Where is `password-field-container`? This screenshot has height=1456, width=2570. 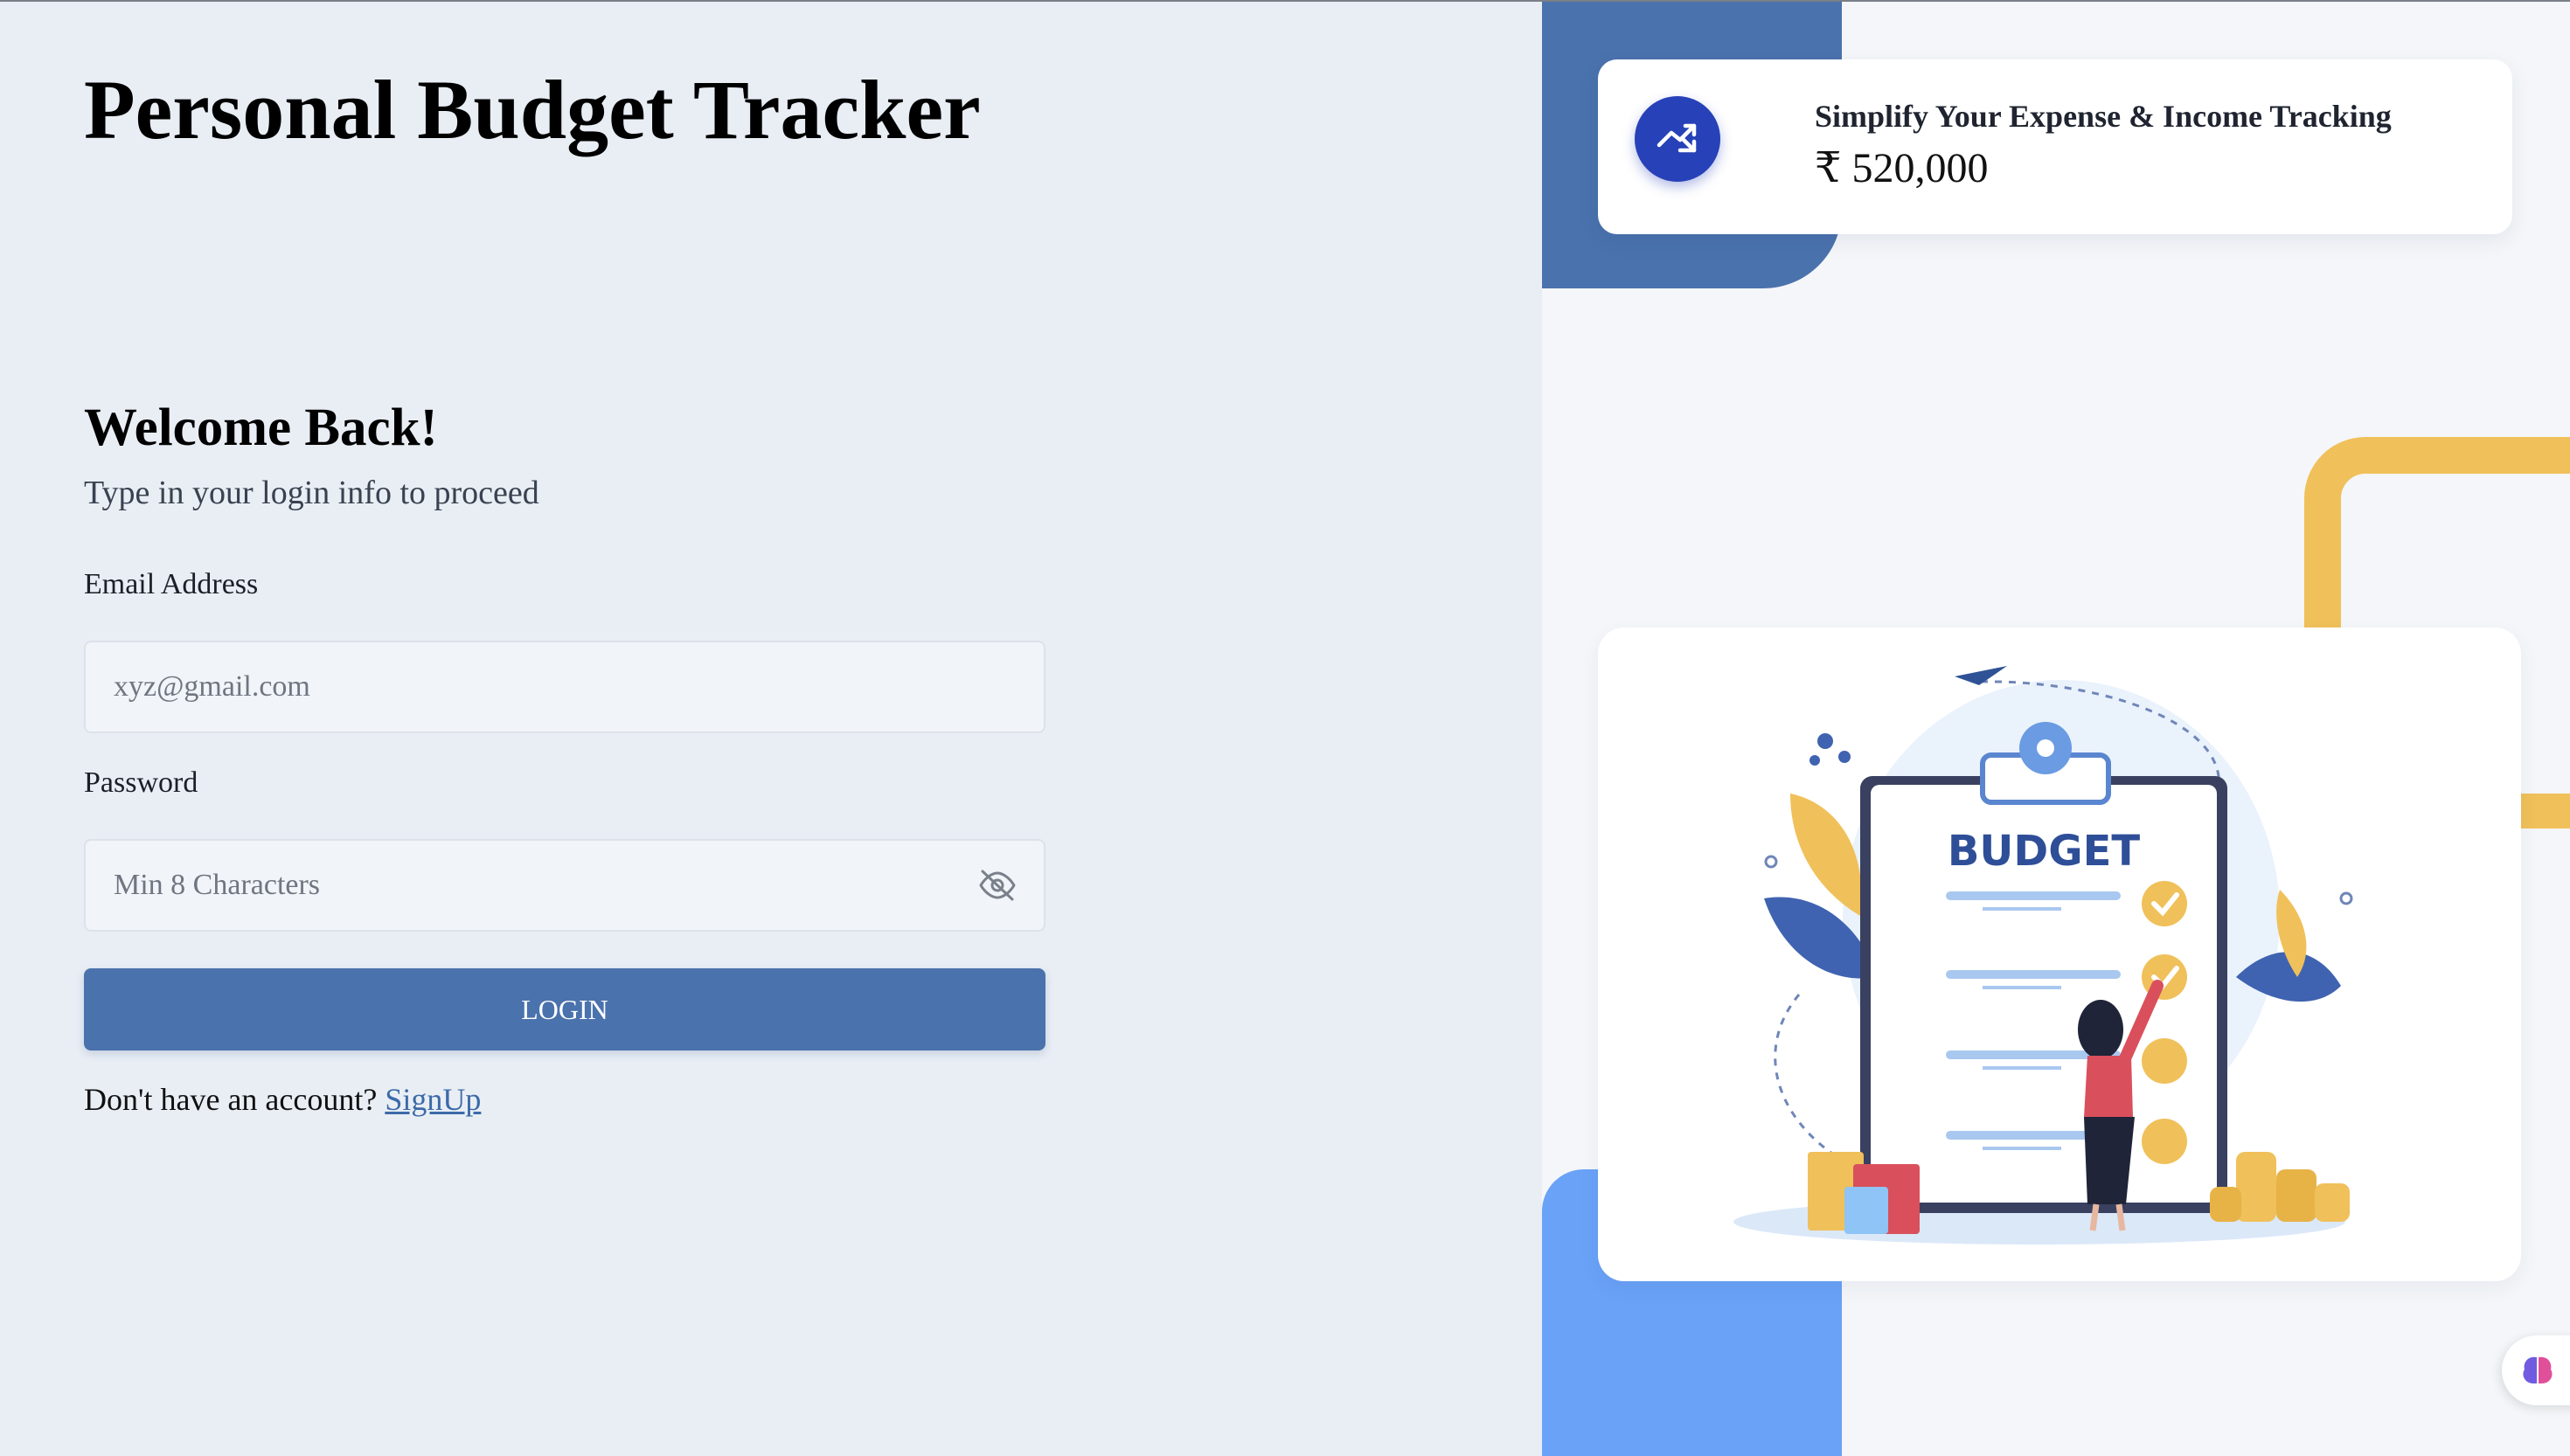
password-field-container is located at coordinates (564, 885).